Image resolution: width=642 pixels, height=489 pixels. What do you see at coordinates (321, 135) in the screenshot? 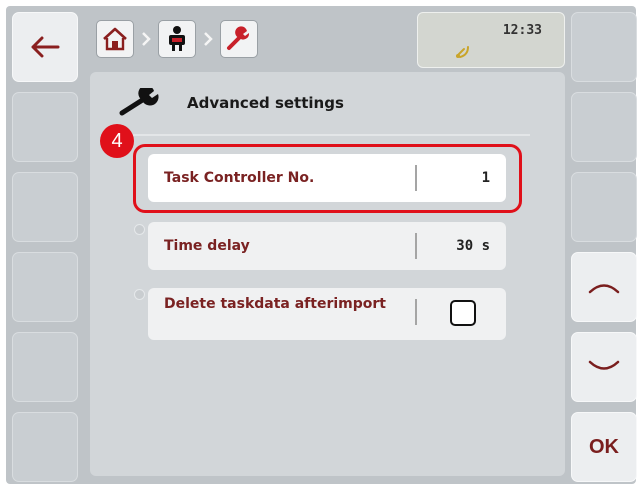
I see `title-divider` at bounding box center [321, 135].